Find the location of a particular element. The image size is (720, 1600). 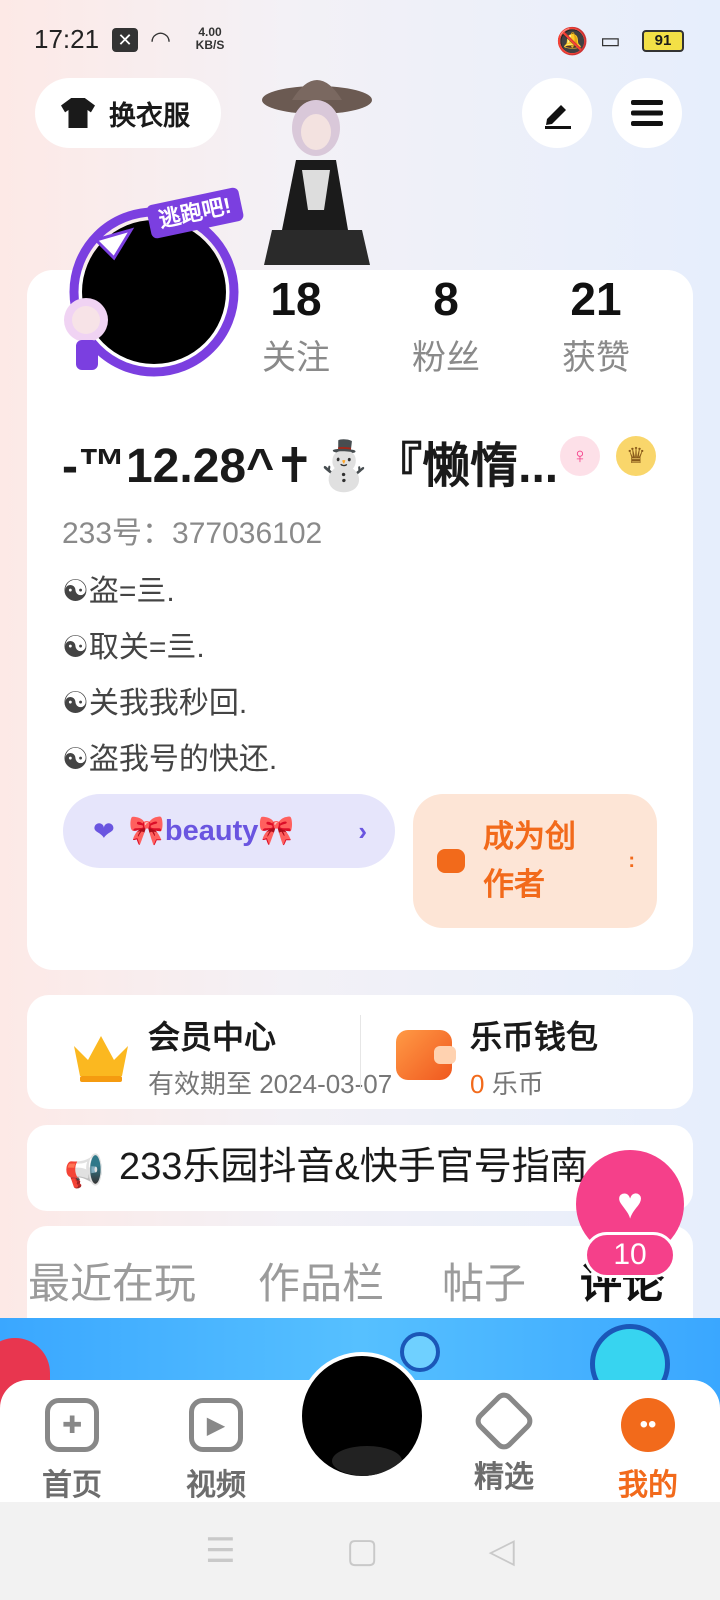

menu-button is located at coordinates (647, 113).